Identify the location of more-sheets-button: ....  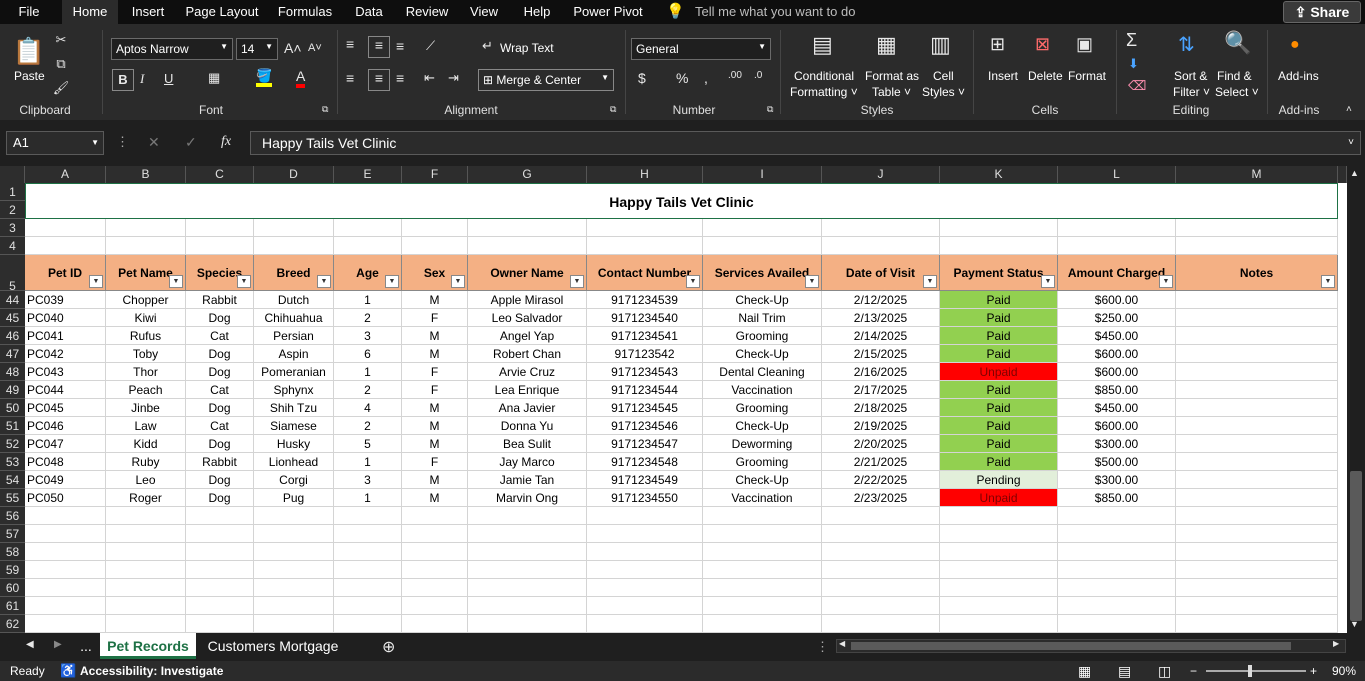
(86, 646).